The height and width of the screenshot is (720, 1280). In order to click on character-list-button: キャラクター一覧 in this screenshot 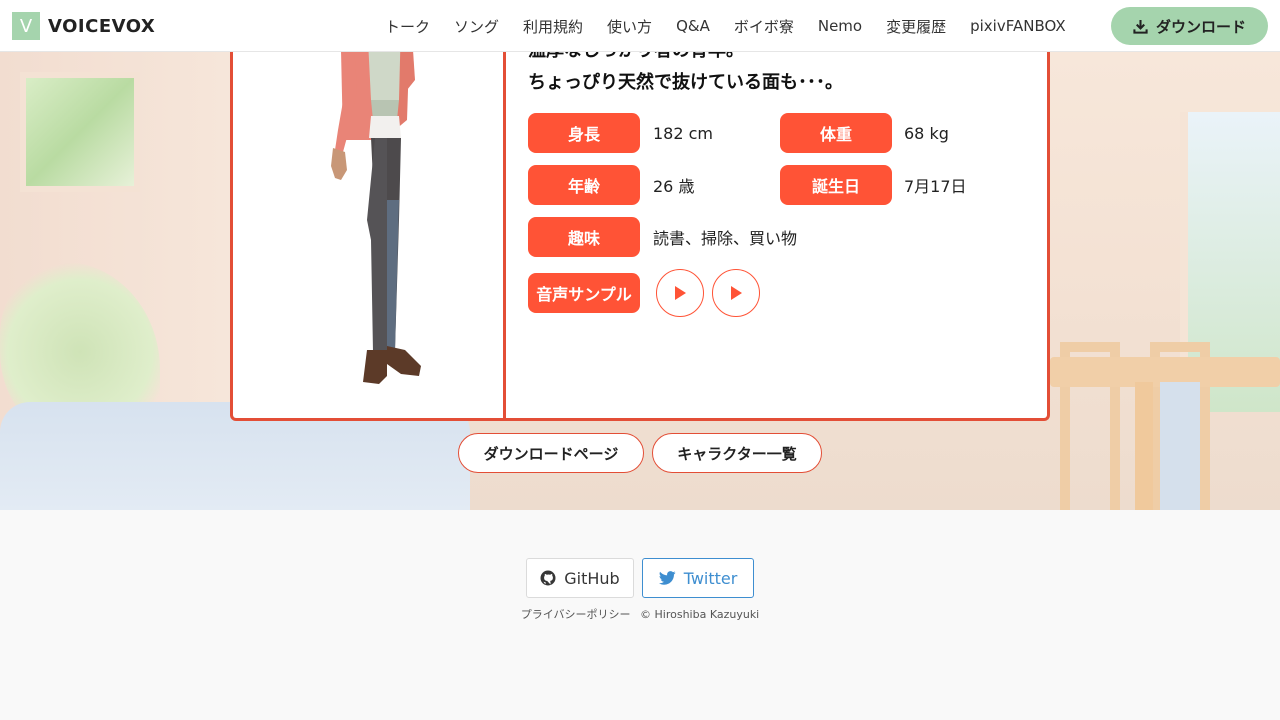, I will do `click(737, 453)`.